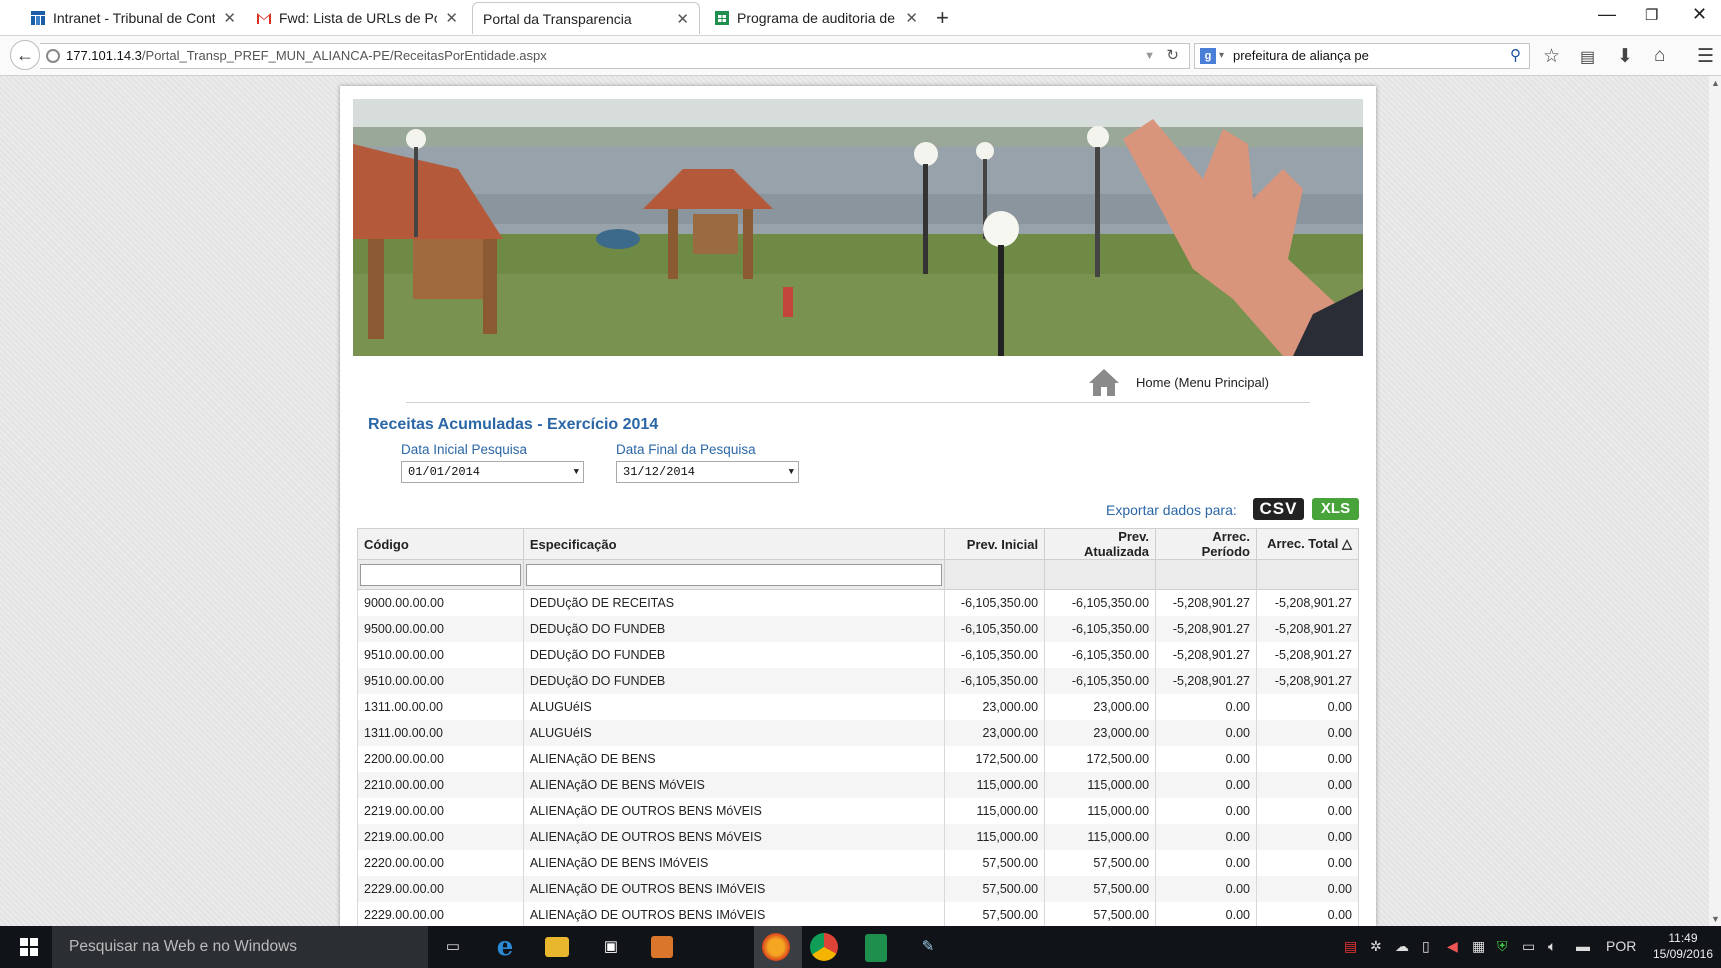 The width and height of the screenshot is (1721, 968). What do you see at coordinates (1172, 56) in the screenshot?
I see `reload-icon: ↻` at bounding box center [1172, 56].